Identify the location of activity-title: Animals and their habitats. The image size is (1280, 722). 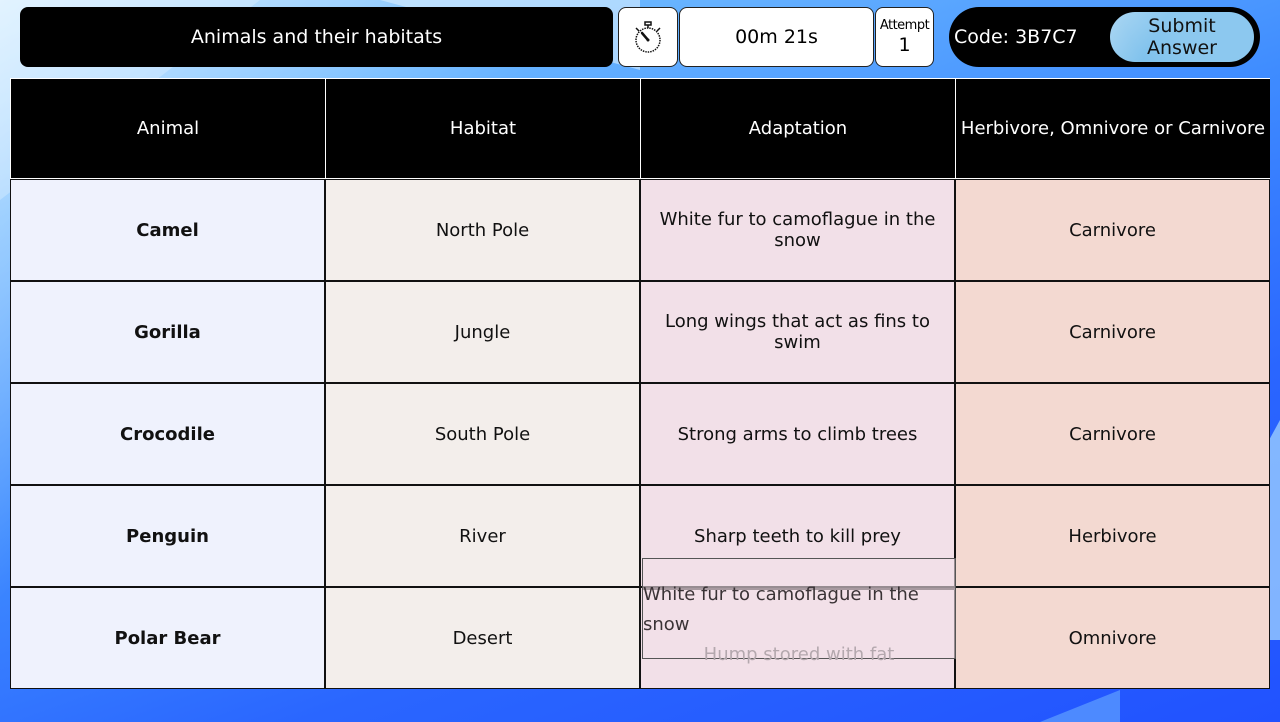
(316, 37).